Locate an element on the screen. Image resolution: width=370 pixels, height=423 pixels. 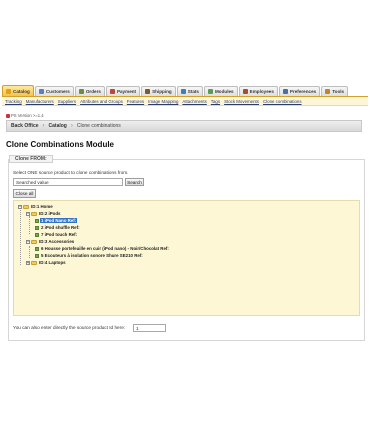
tab-tools: Tools is located at coordinates (335, 91).